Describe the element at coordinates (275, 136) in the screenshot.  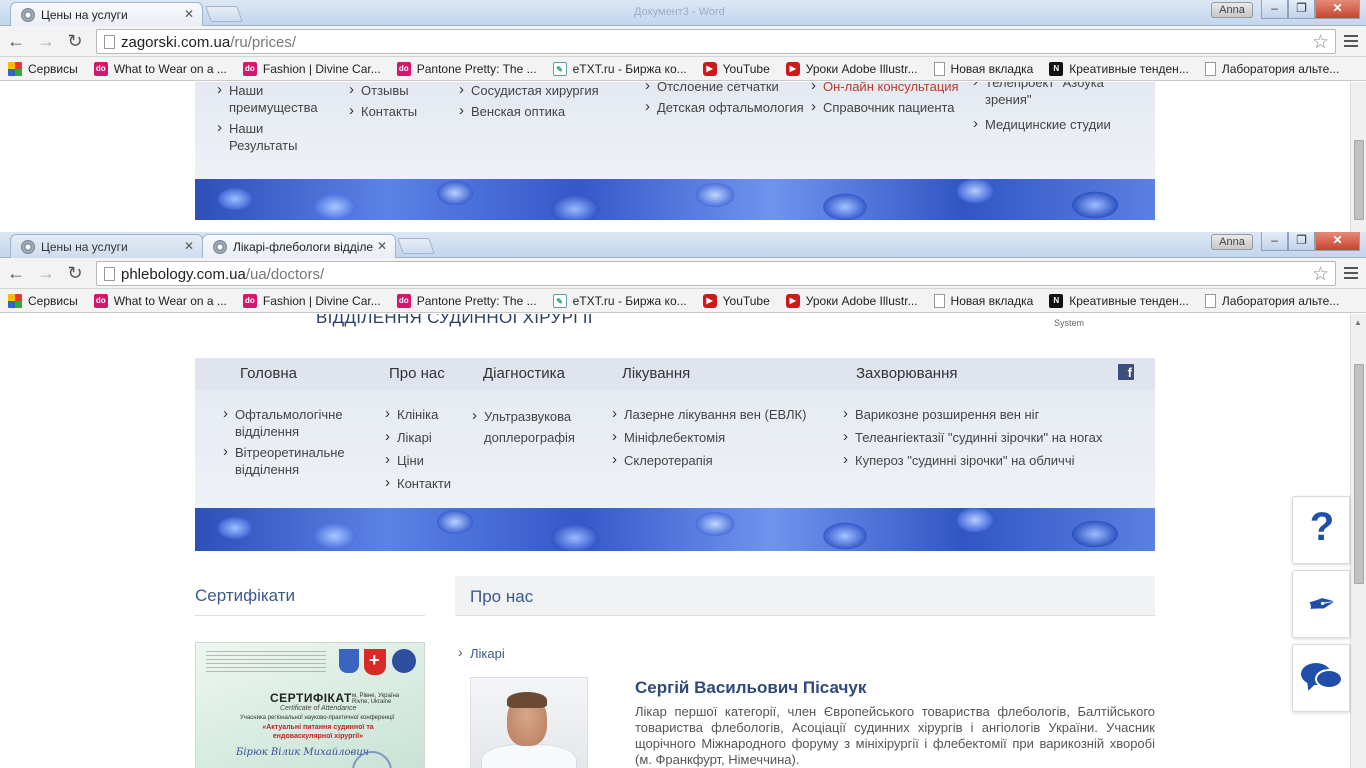
I see `menu-link: Наши Результаты` at that location.